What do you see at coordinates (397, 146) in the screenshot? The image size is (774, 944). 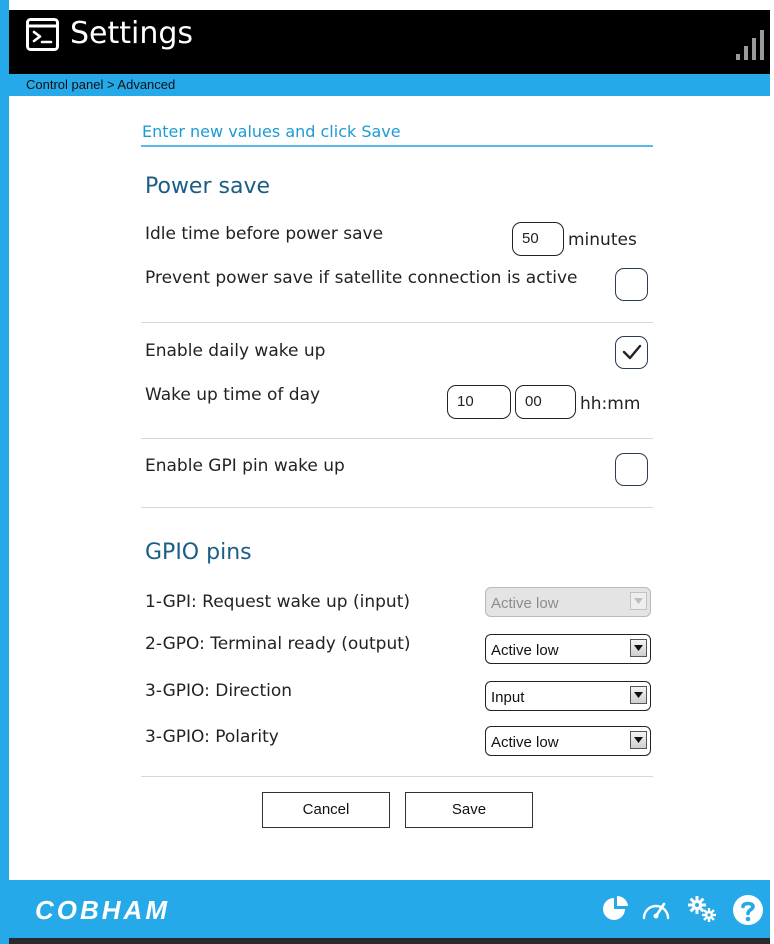 I see `instruction-underline` at bounding box center [397, 146].